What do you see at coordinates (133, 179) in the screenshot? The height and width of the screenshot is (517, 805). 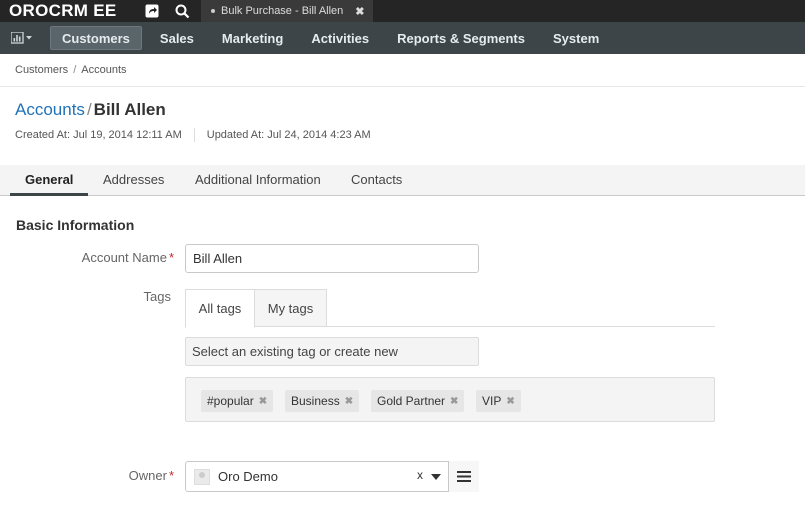 I see `tab-addresses: Addresses` at bounding box center [133, 179].